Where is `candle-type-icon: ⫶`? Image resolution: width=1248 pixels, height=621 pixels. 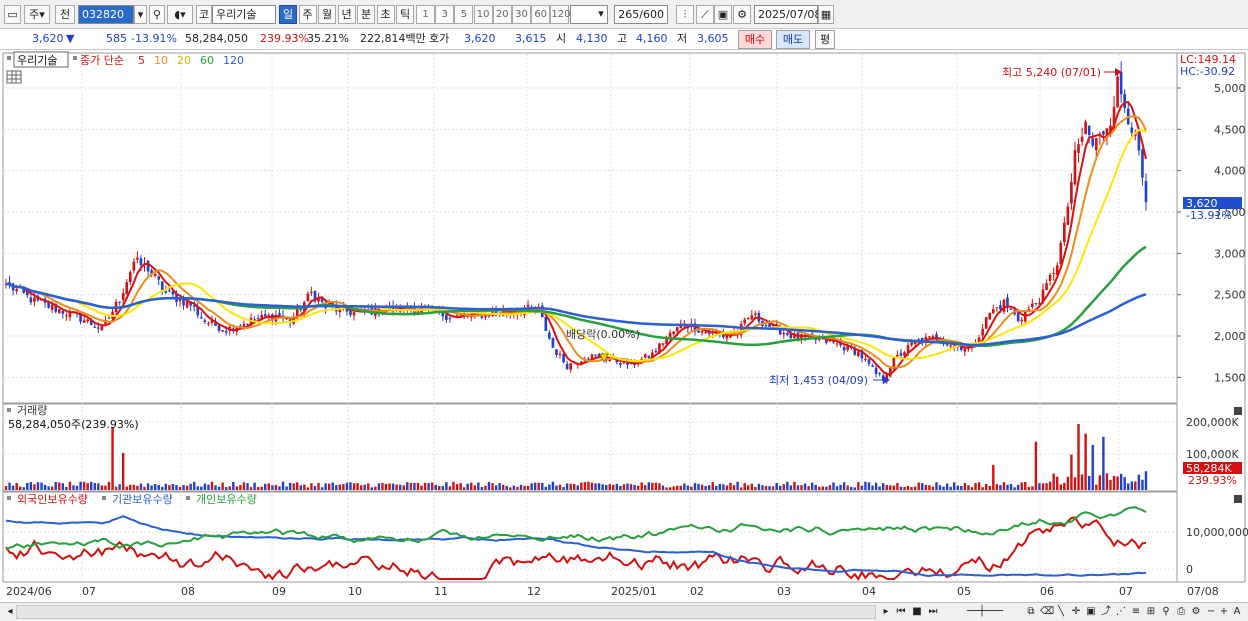 candle-type-icon: ⫶ is located at coordinates (685, 14).